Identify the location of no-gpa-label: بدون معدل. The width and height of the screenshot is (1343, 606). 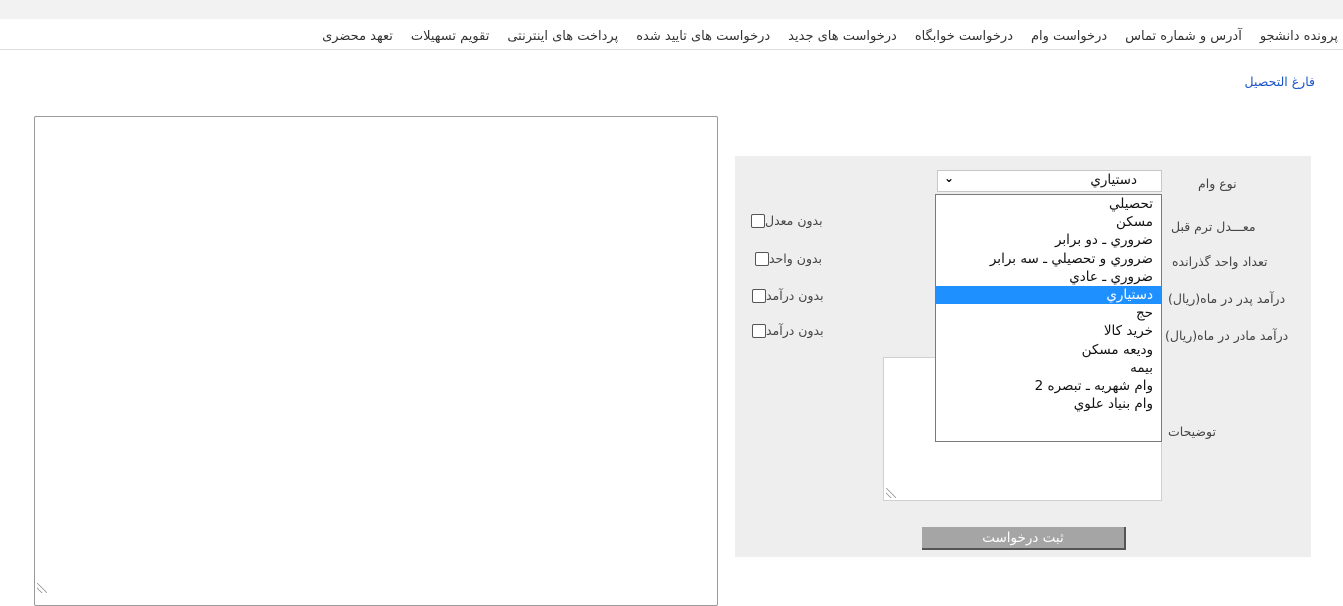
(794, 220).